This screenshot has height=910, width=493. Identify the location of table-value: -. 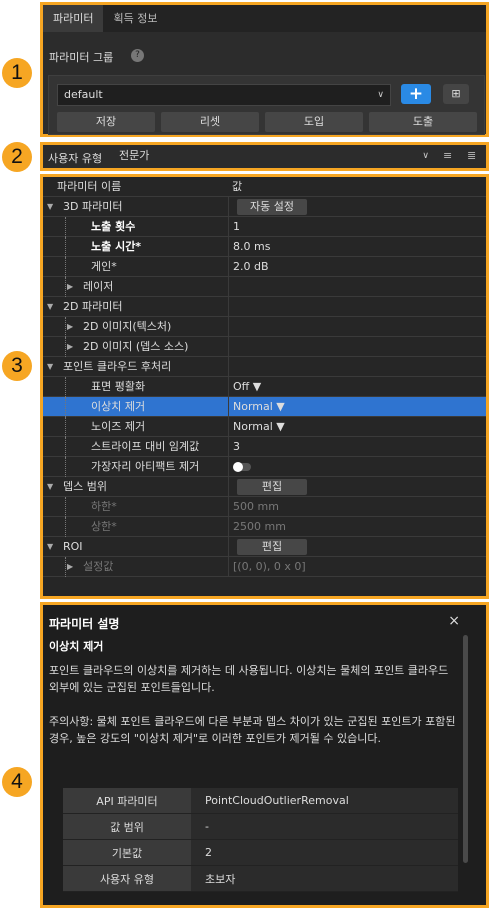
(324, 826).